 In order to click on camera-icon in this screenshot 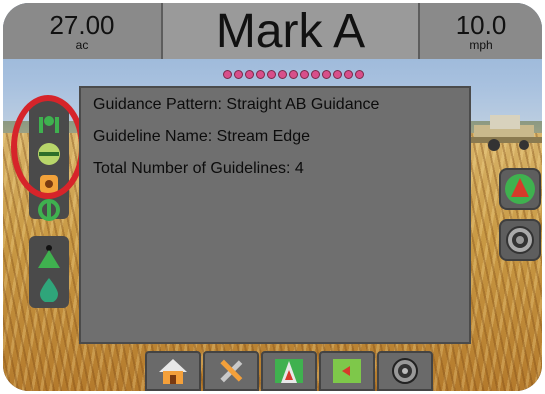, I will do `click(405, 371)`.